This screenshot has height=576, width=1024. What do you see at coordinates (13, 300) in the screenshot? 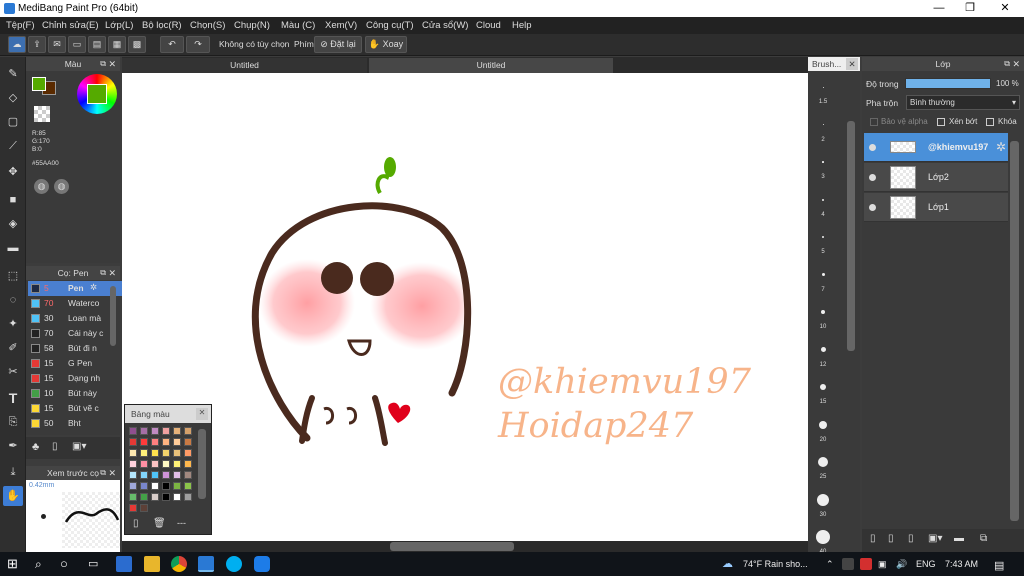
I see `lasso-tool-icon: ◌` at bounding box center [13, 300].